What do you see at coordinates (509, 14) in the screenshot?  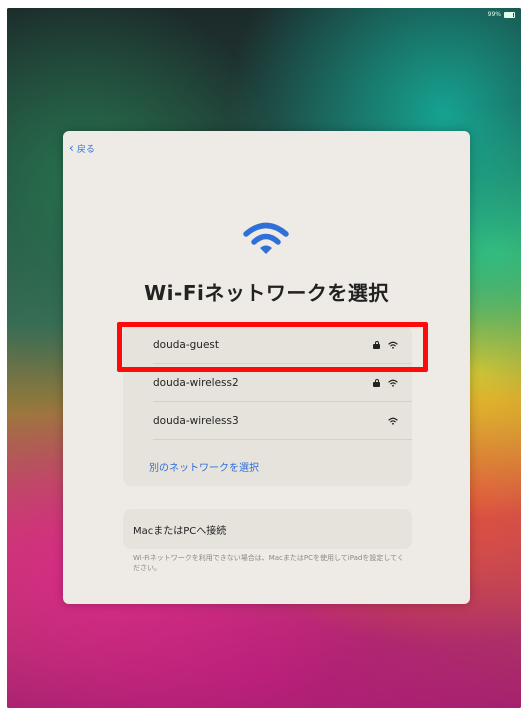 I see `battery-icon` at bounding box center [509, 14].